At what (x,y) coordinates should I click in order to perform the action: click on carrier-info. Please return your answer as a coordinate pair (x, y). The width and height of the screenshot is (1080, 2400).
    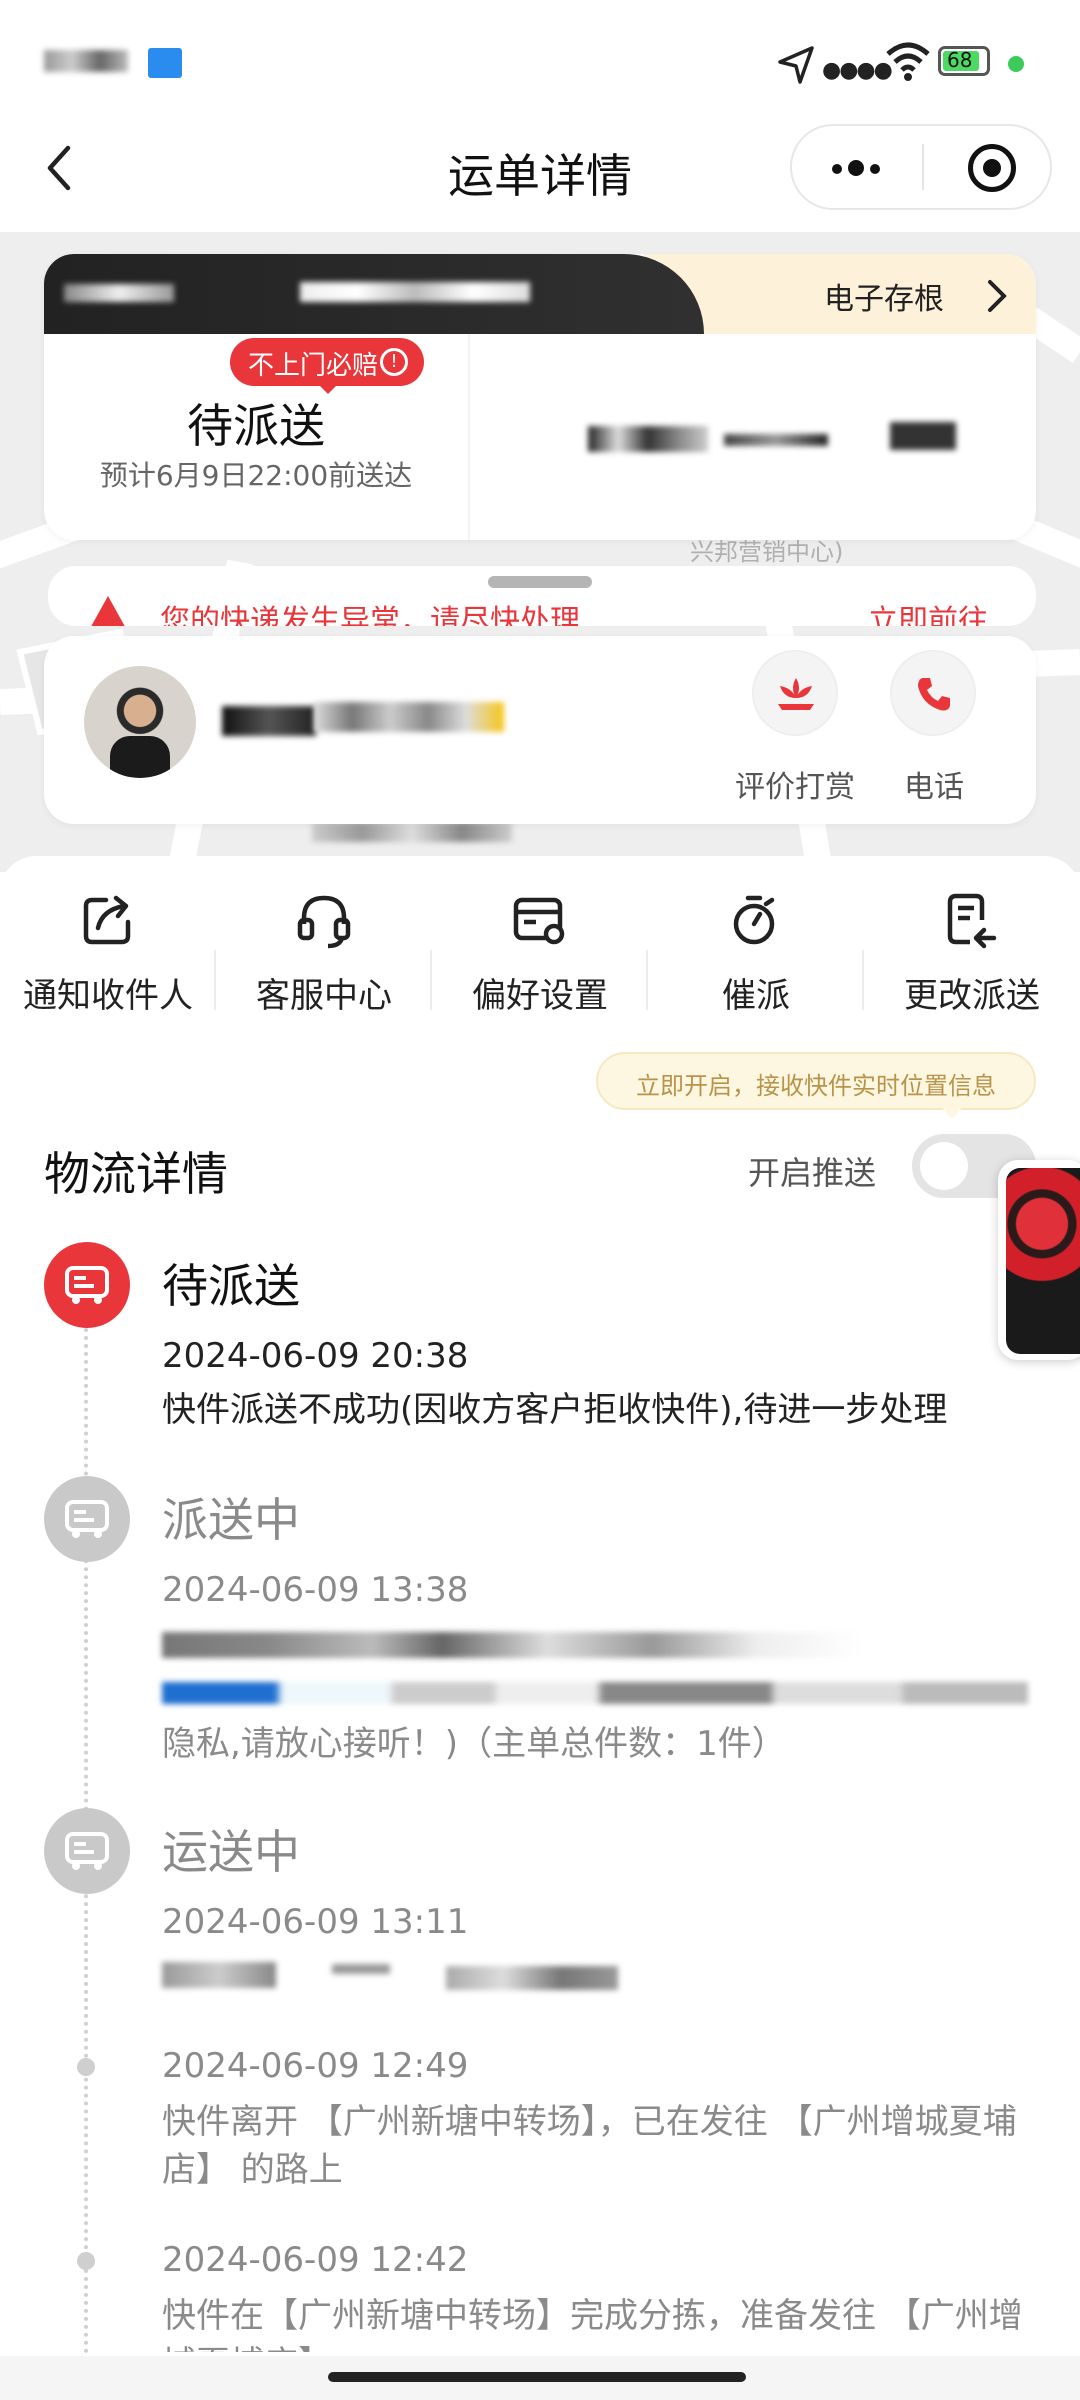
    Looking at the image, I should click on (86, 61).